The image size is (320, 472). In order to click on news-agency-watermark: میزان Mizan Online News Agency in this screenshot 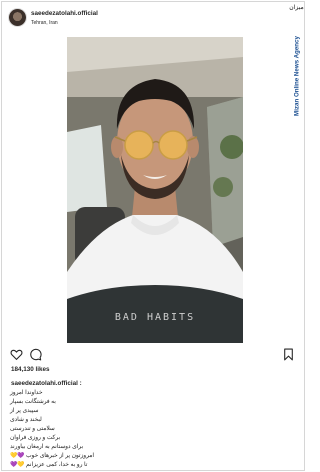, I will do `click(297, 59)`.